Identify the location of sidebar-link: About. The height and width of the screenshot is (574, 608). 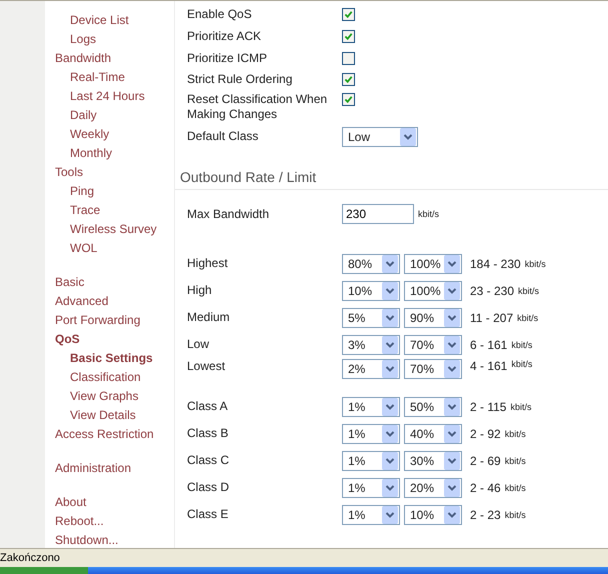
(109, 502).